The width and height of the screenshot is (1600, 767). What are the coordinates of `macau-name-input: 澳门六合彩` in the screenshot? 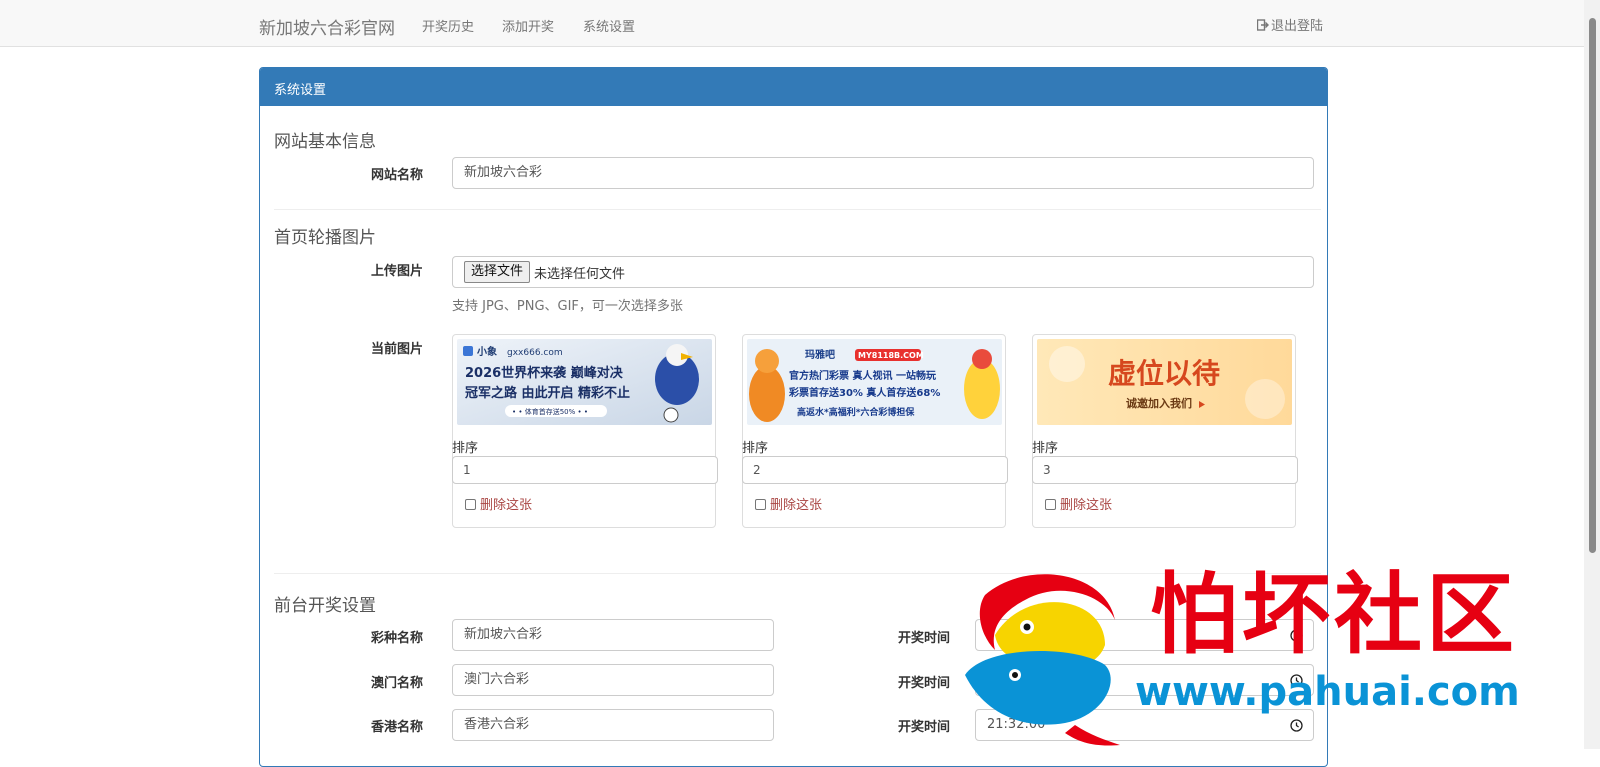 It's located at (613, 680).